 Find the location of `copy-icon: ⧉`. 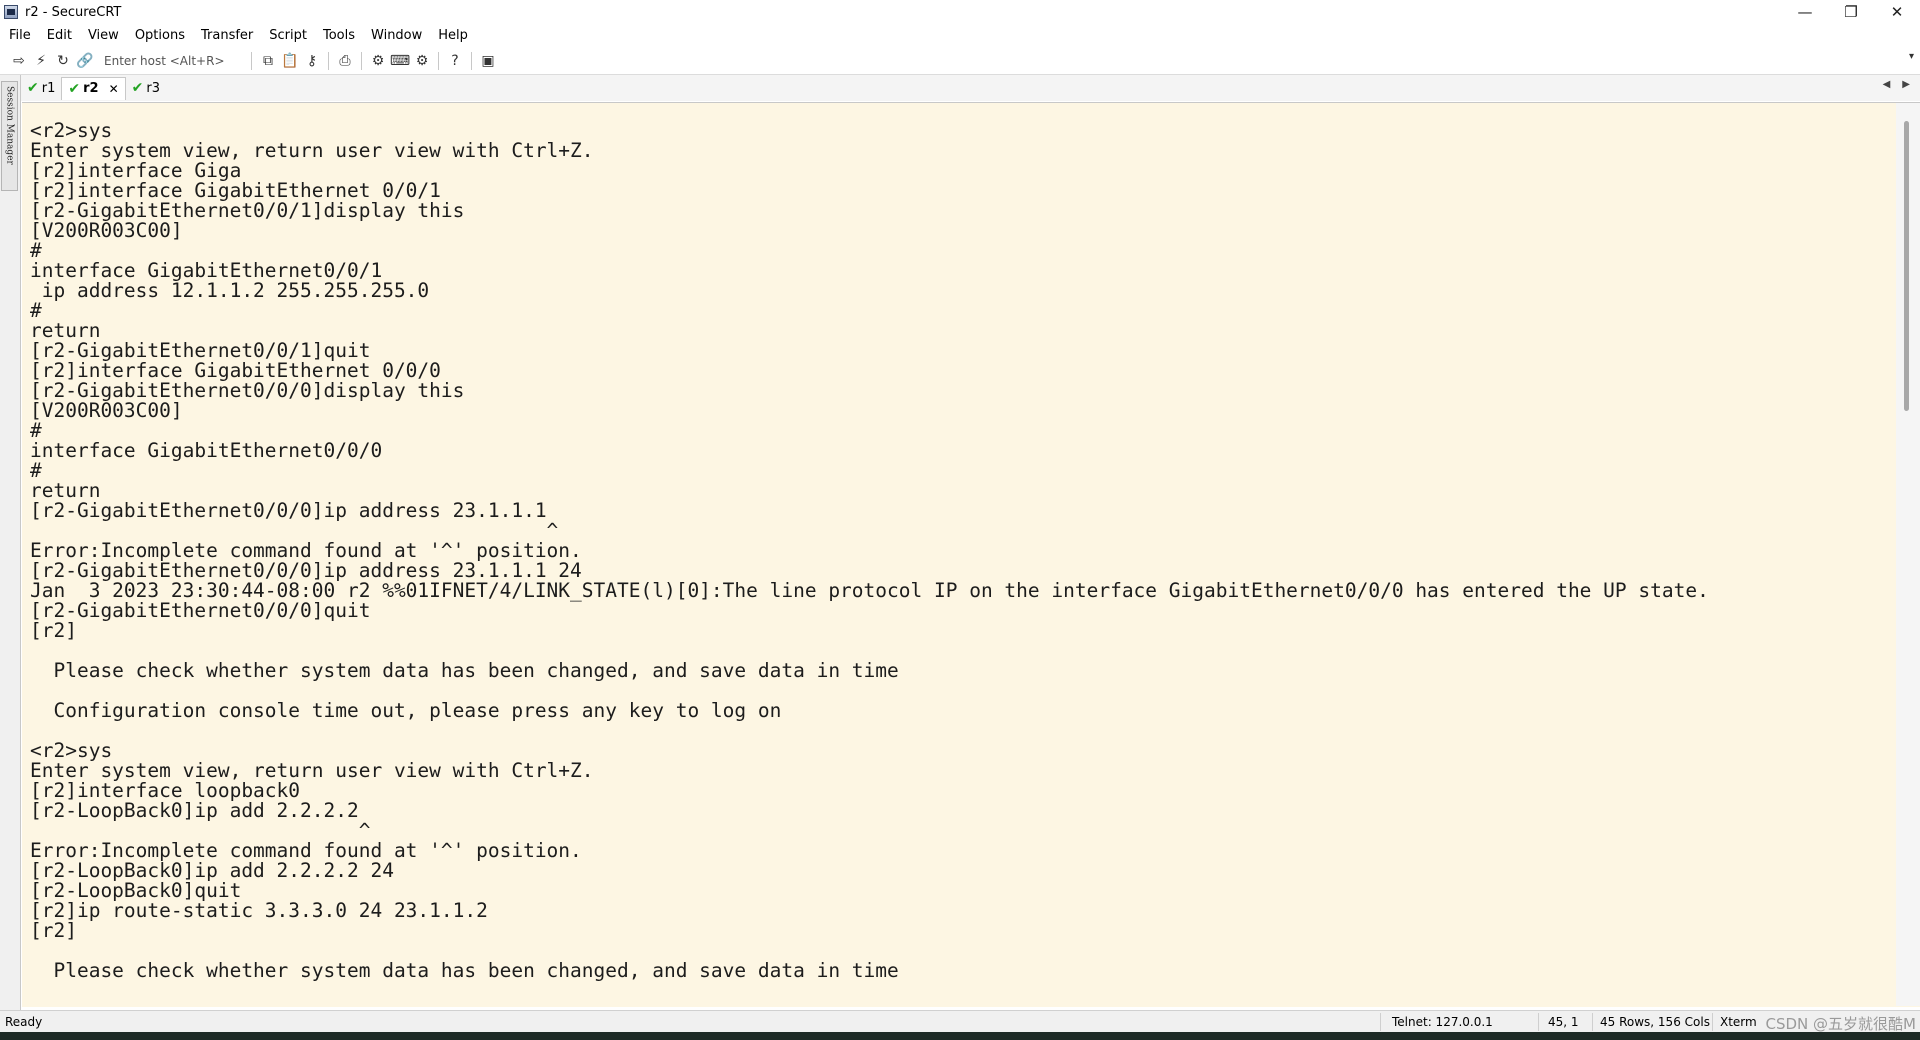

copy-icon: ⧉ is located at coordinates (268, 61).